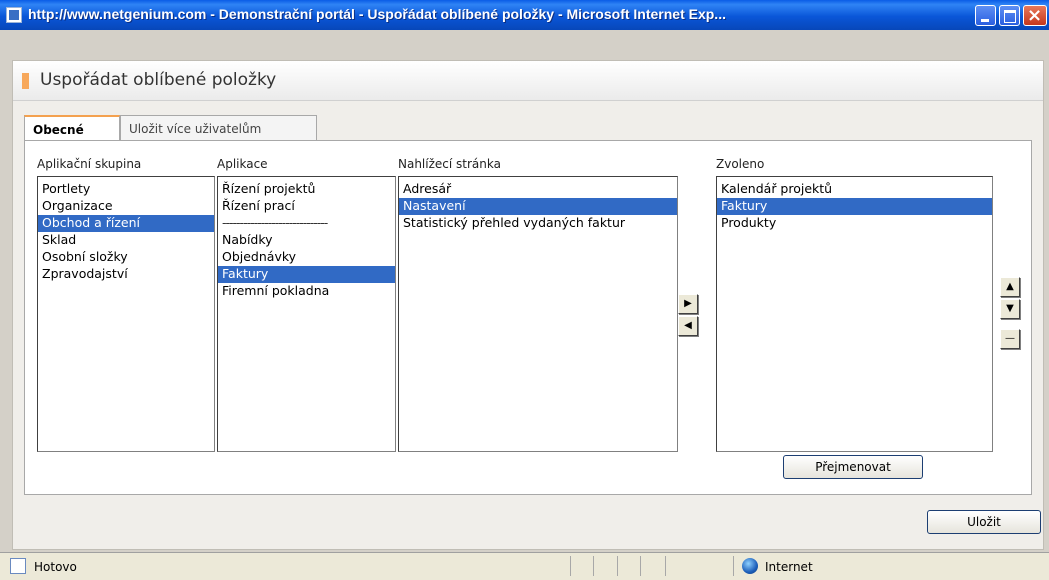  I want to click on list-item-selected: Obchod a řízení, so click(126, 223).